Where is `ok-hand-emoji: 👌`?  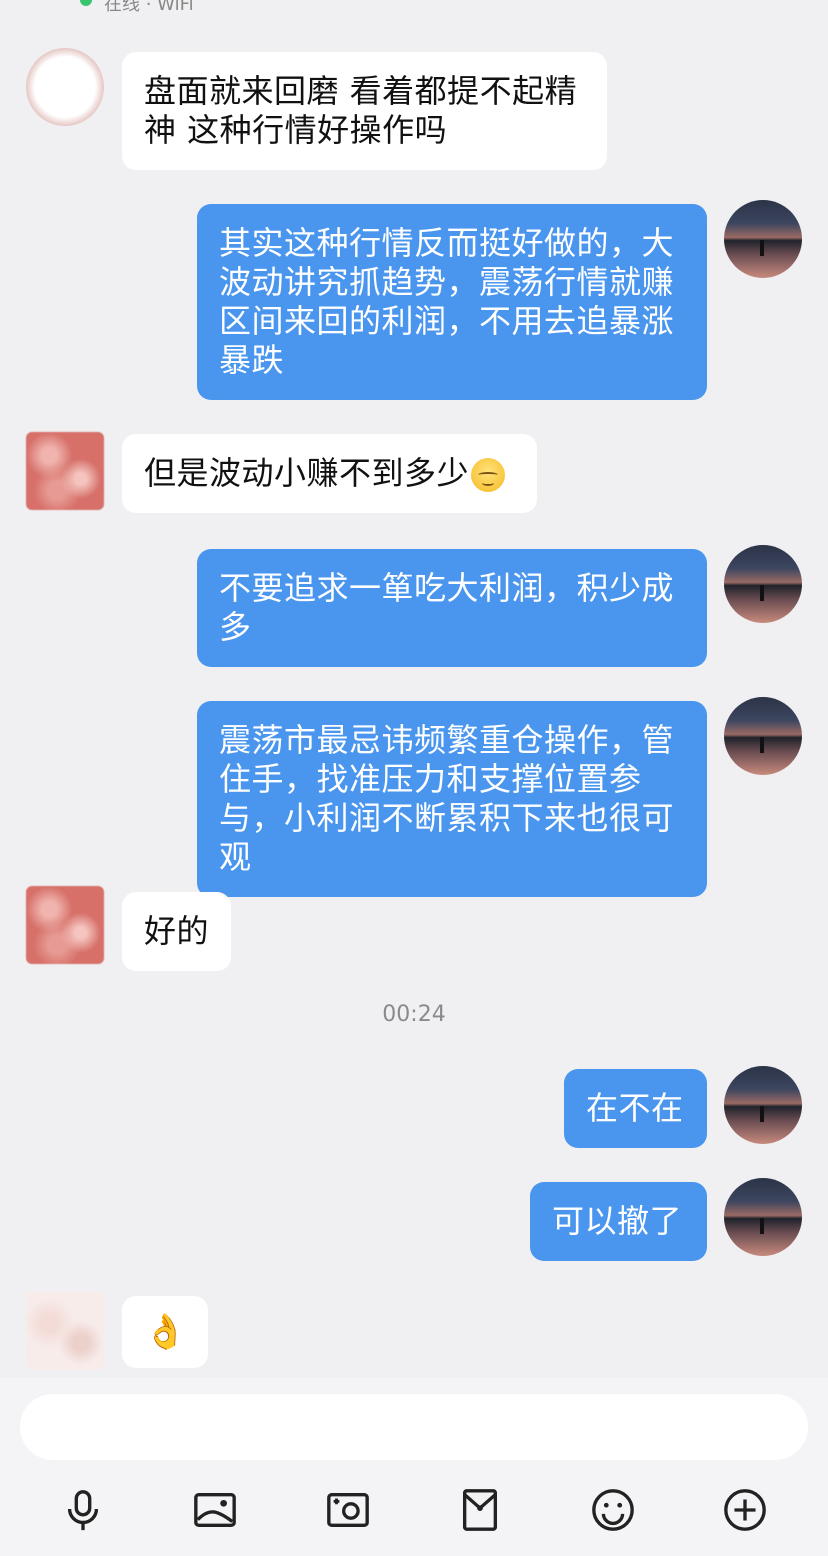 ok-hand-emoji: 👌 is located at coordinates (165, 1332).